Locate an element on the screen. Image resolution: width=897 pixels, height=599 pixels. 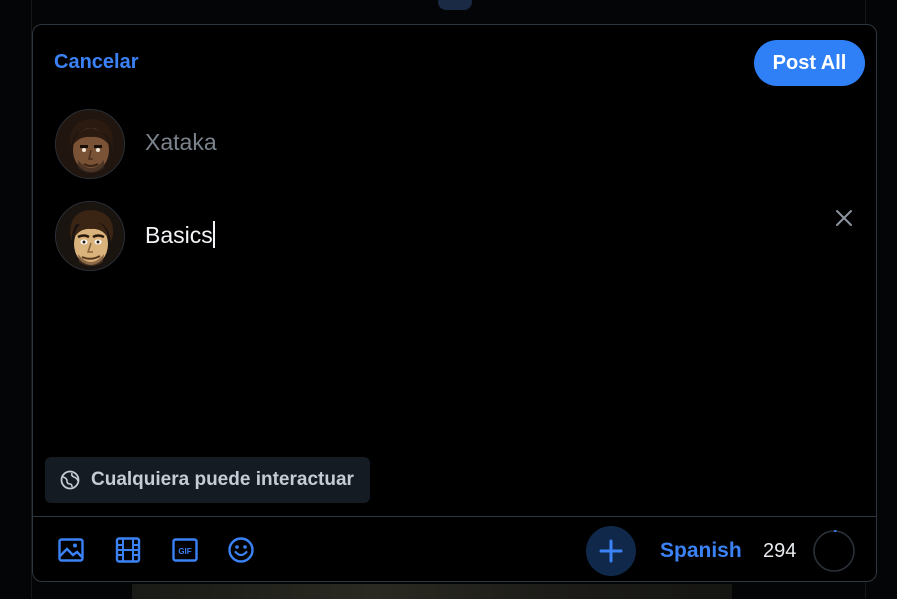
background-image-preview is located at coordinates (432, 591).